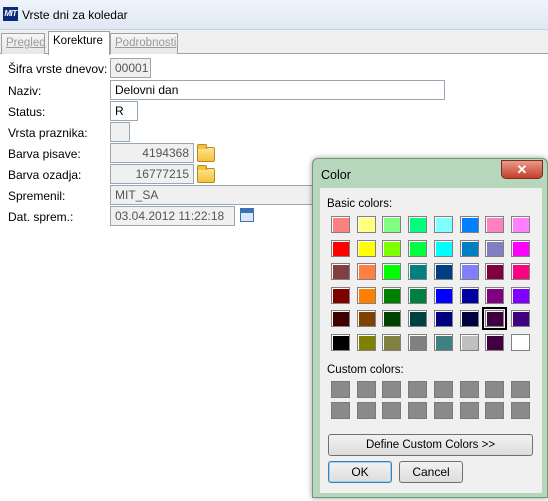 The height and width of the screenshot is (501, 548). I want to click on dat-sprem-label: Dat. sprem.:, so click(41, 217).